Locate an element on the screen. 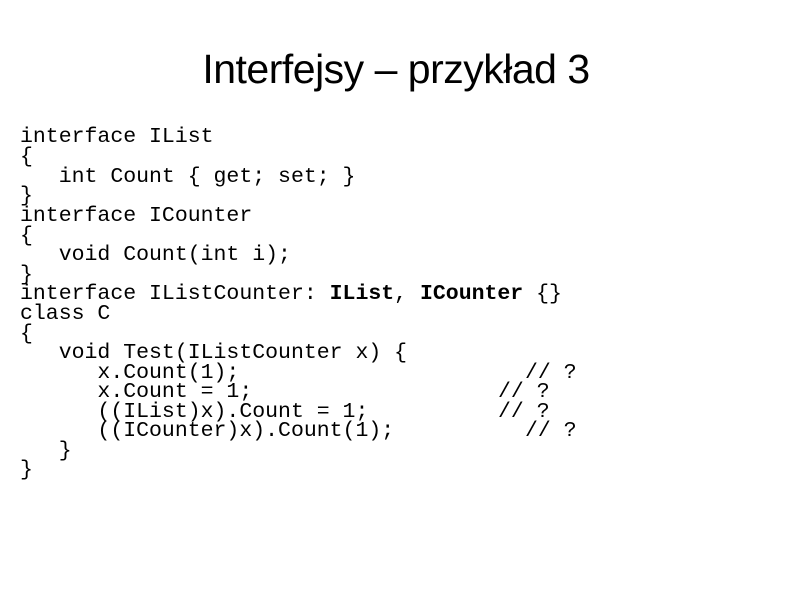  base-interface-icounter: ICounter is located at coordinates (471, 294).